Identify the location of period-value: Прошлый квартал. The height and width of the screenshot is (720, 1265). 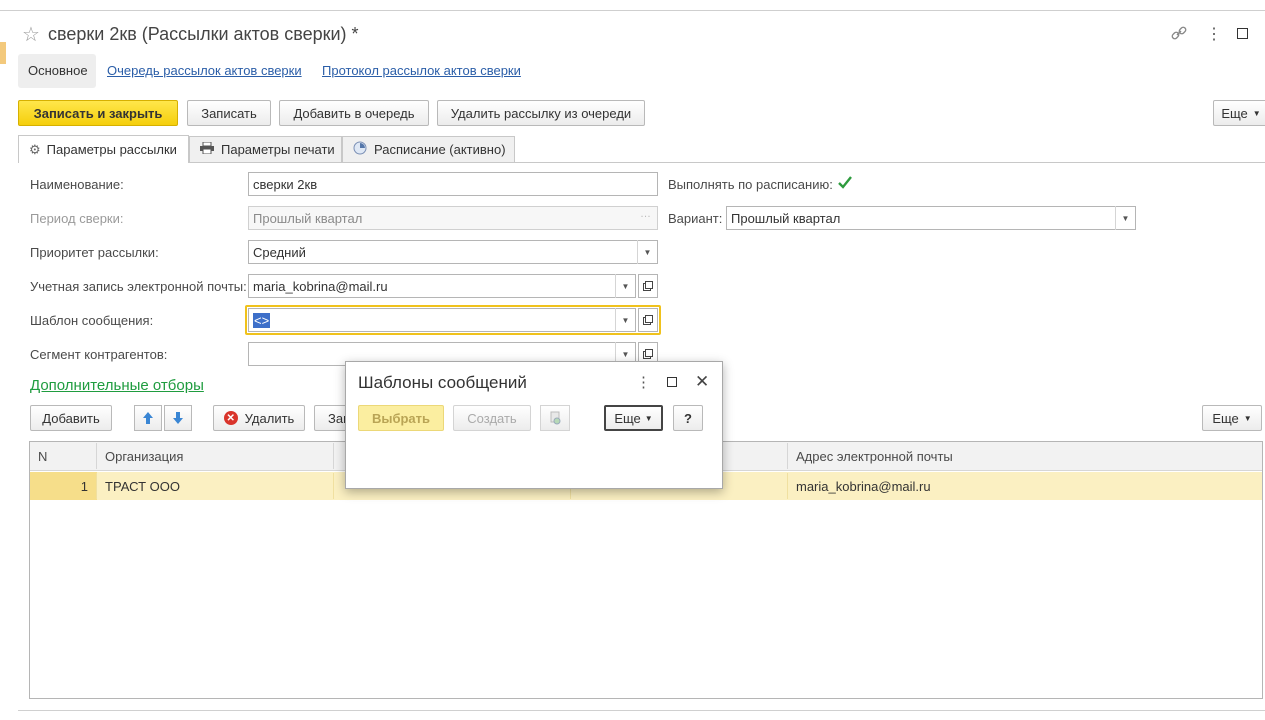
(308, 218).